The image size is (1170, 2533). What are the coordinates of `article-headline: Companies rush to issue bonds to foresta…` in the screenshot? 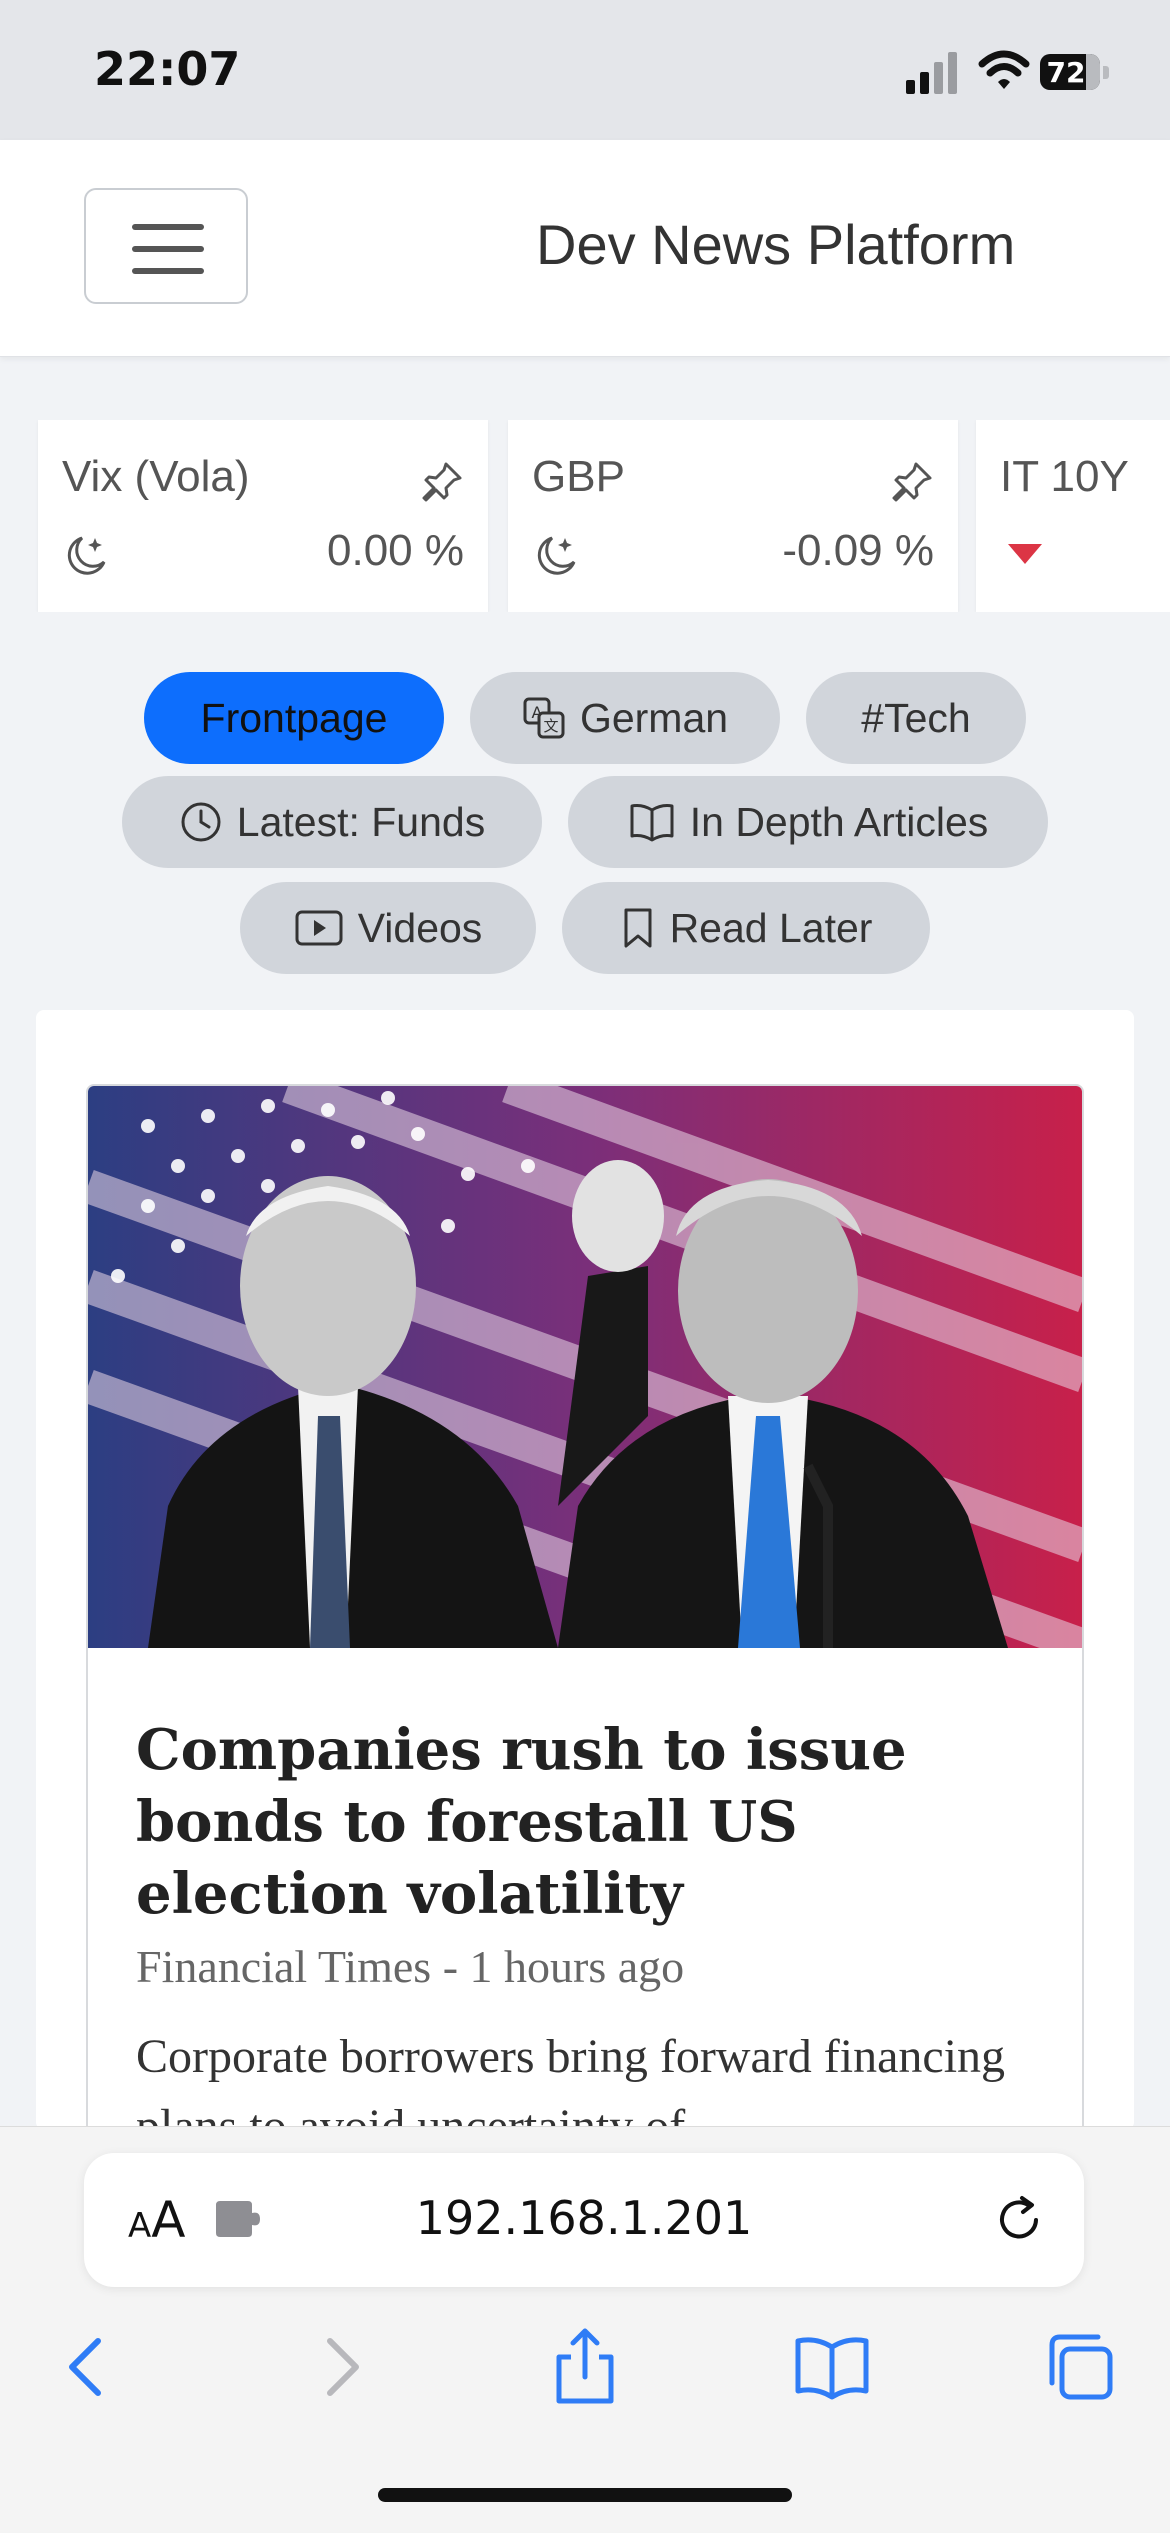 It's located at (586, 1822).